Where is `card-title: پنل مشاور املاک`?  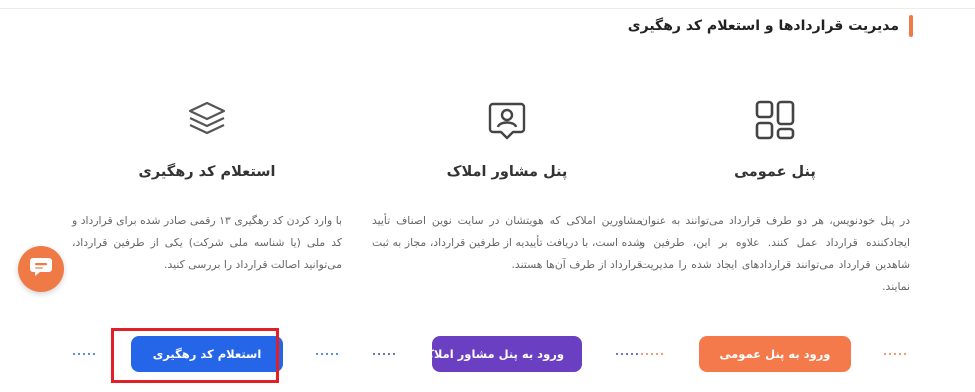 card-title: پنل مشاور املاک is located at coordinates (507, 172).